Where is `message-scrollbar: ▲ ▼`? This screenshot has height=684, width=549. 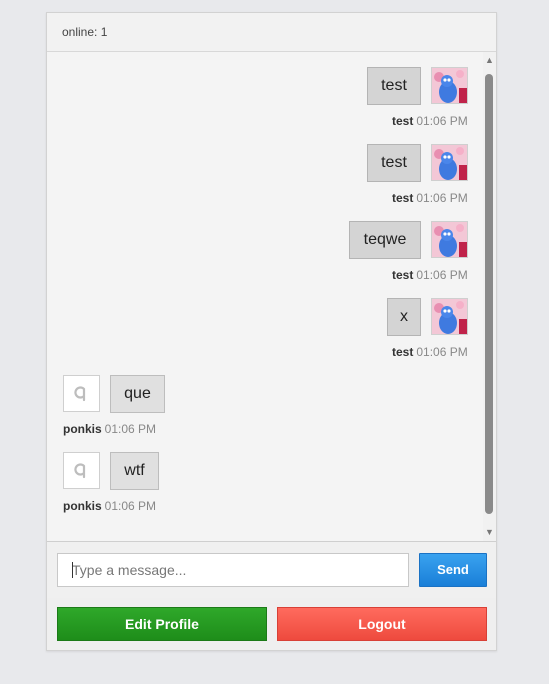
message-scrollbar: ▲ ▼ is located at coordinates (489, 296).